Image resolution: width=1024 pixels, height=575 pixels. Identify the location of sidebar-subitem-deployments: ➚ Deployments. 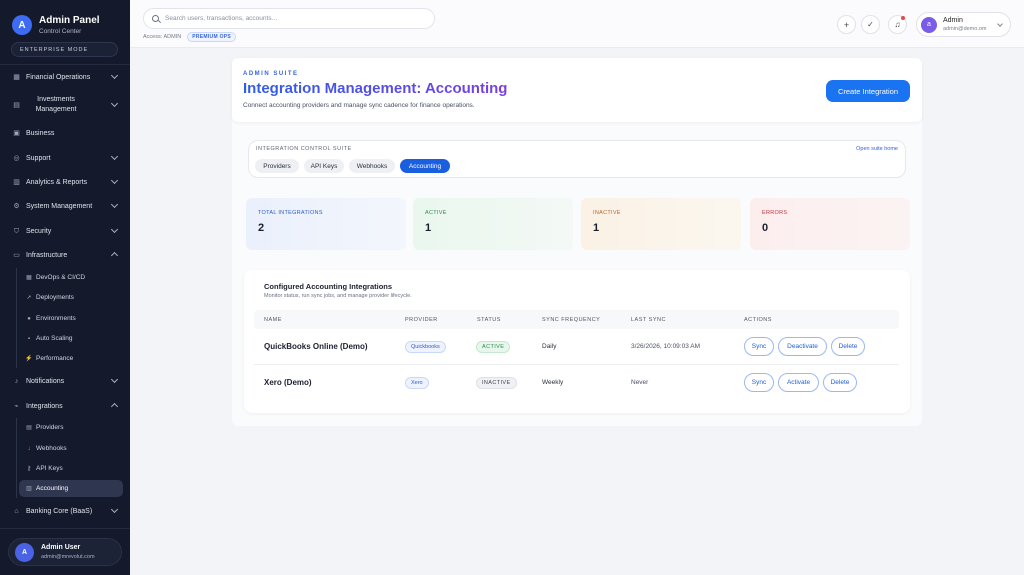
(71, 297).